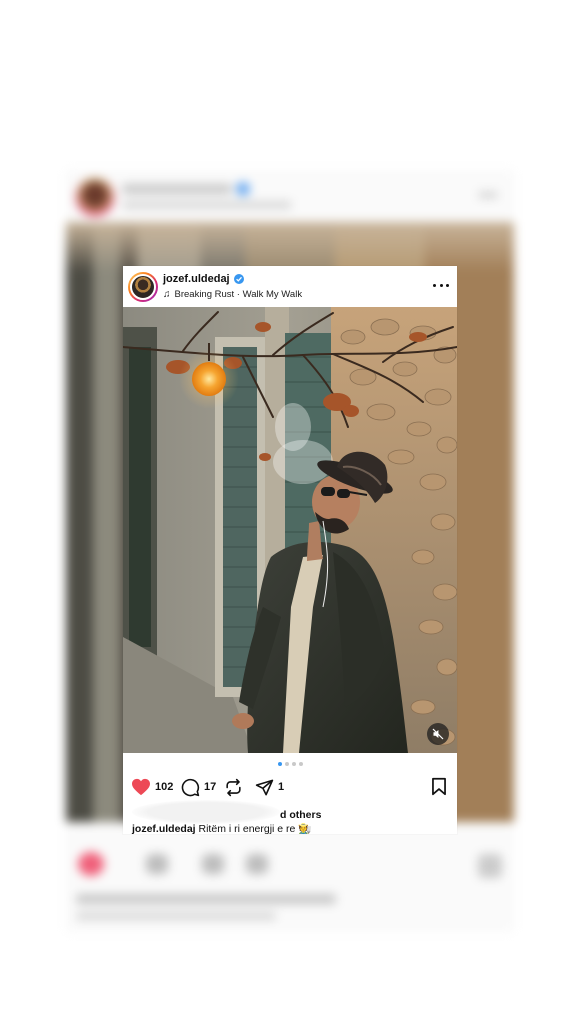 The width and height of the screenshot is (576, 1024). I want to click on likes-suffix: d others, so click(301, 814).